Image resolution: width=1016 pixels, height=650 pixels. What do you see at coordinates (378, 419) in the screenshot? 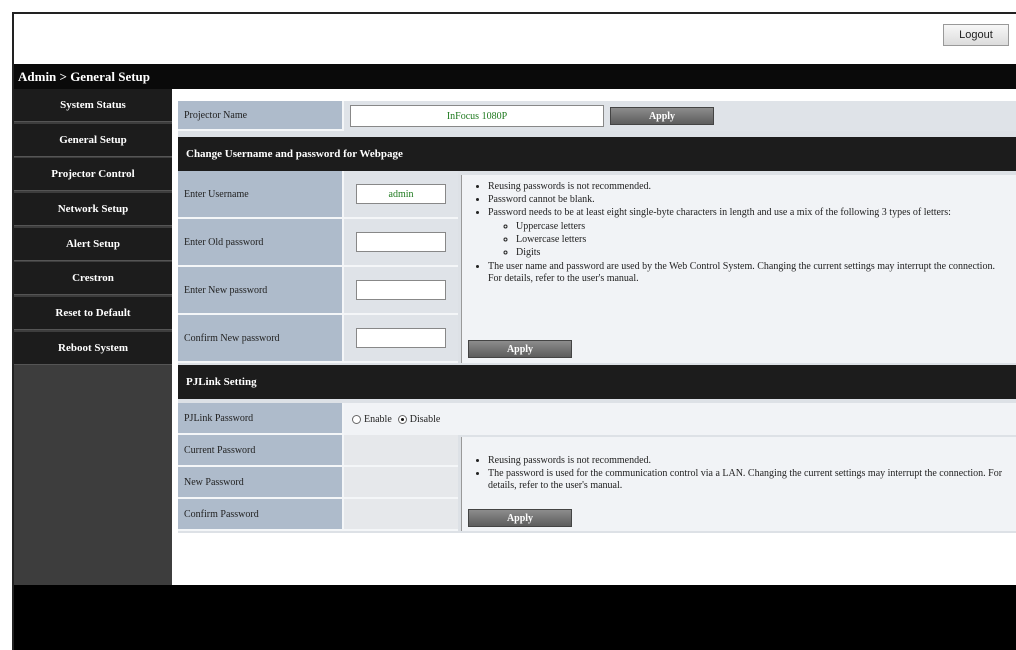
I see `pjlink-enable-label: Enable` at bounding box center [378, 419].